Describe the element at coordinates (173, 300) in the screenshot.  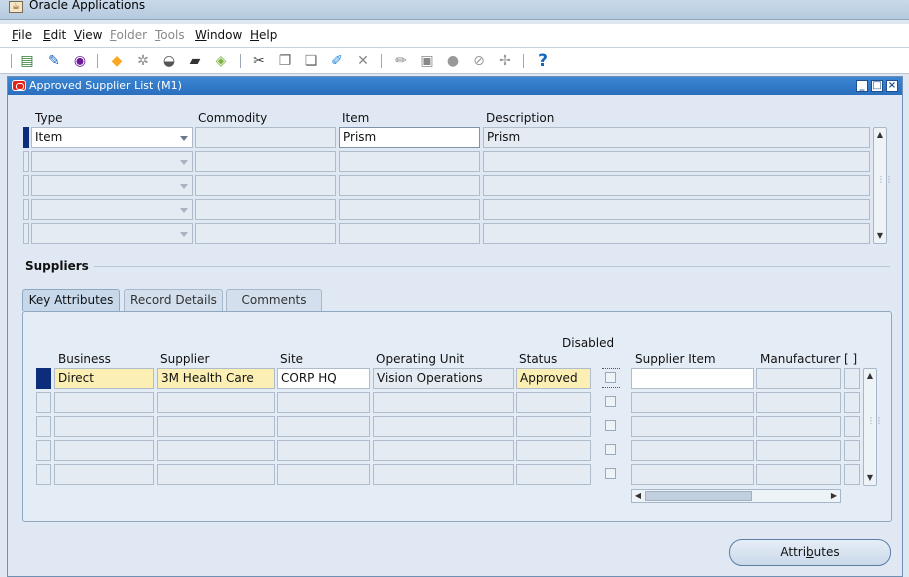
I see `tab-record-details: Record Details` at that location.